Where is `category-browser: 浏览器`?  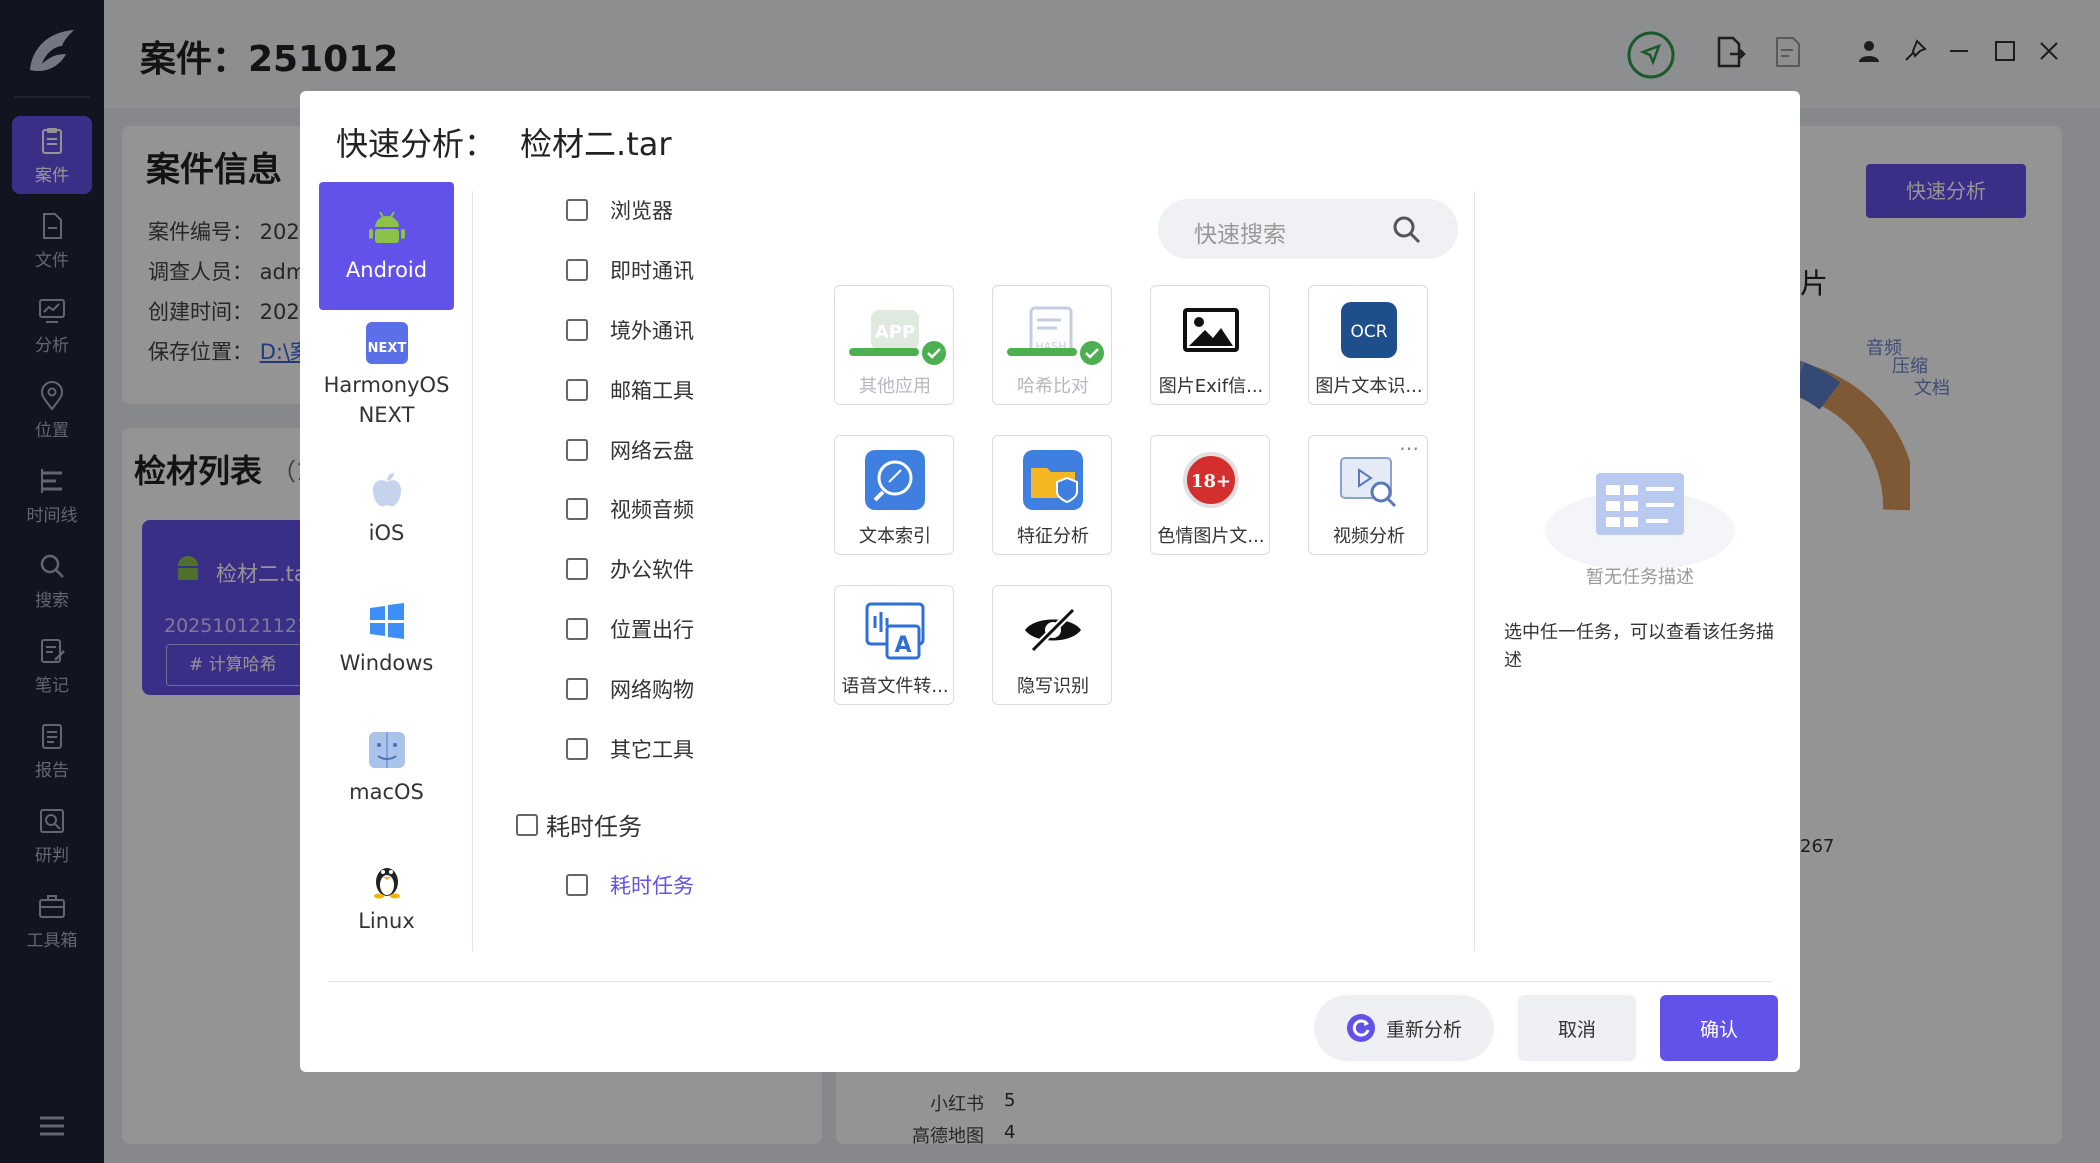
category-browser: 浏览器 is located at coordinates (619, 210).